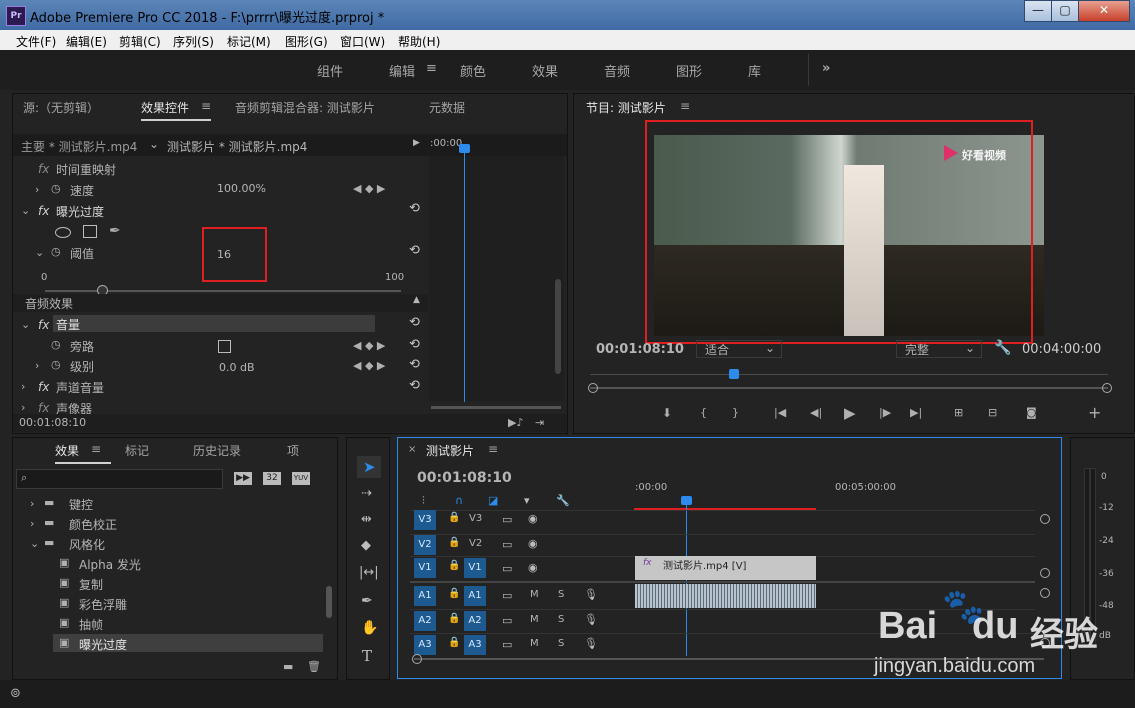  Describe the element at coordinates (425, 568) in the screenshot. I see `track-source-v1: V1` at that location.